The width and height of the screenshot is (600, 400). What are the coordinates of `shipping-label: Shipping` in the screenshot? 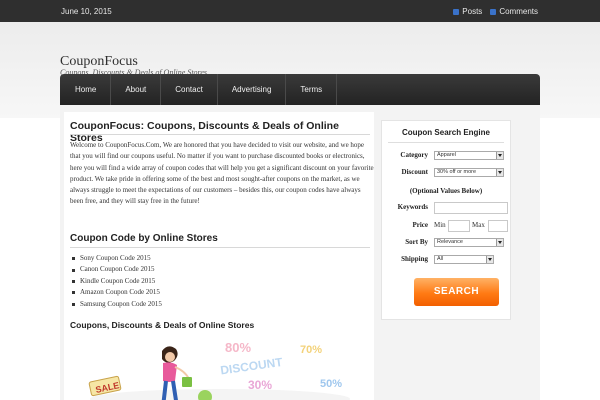 It's located at (414, 259).